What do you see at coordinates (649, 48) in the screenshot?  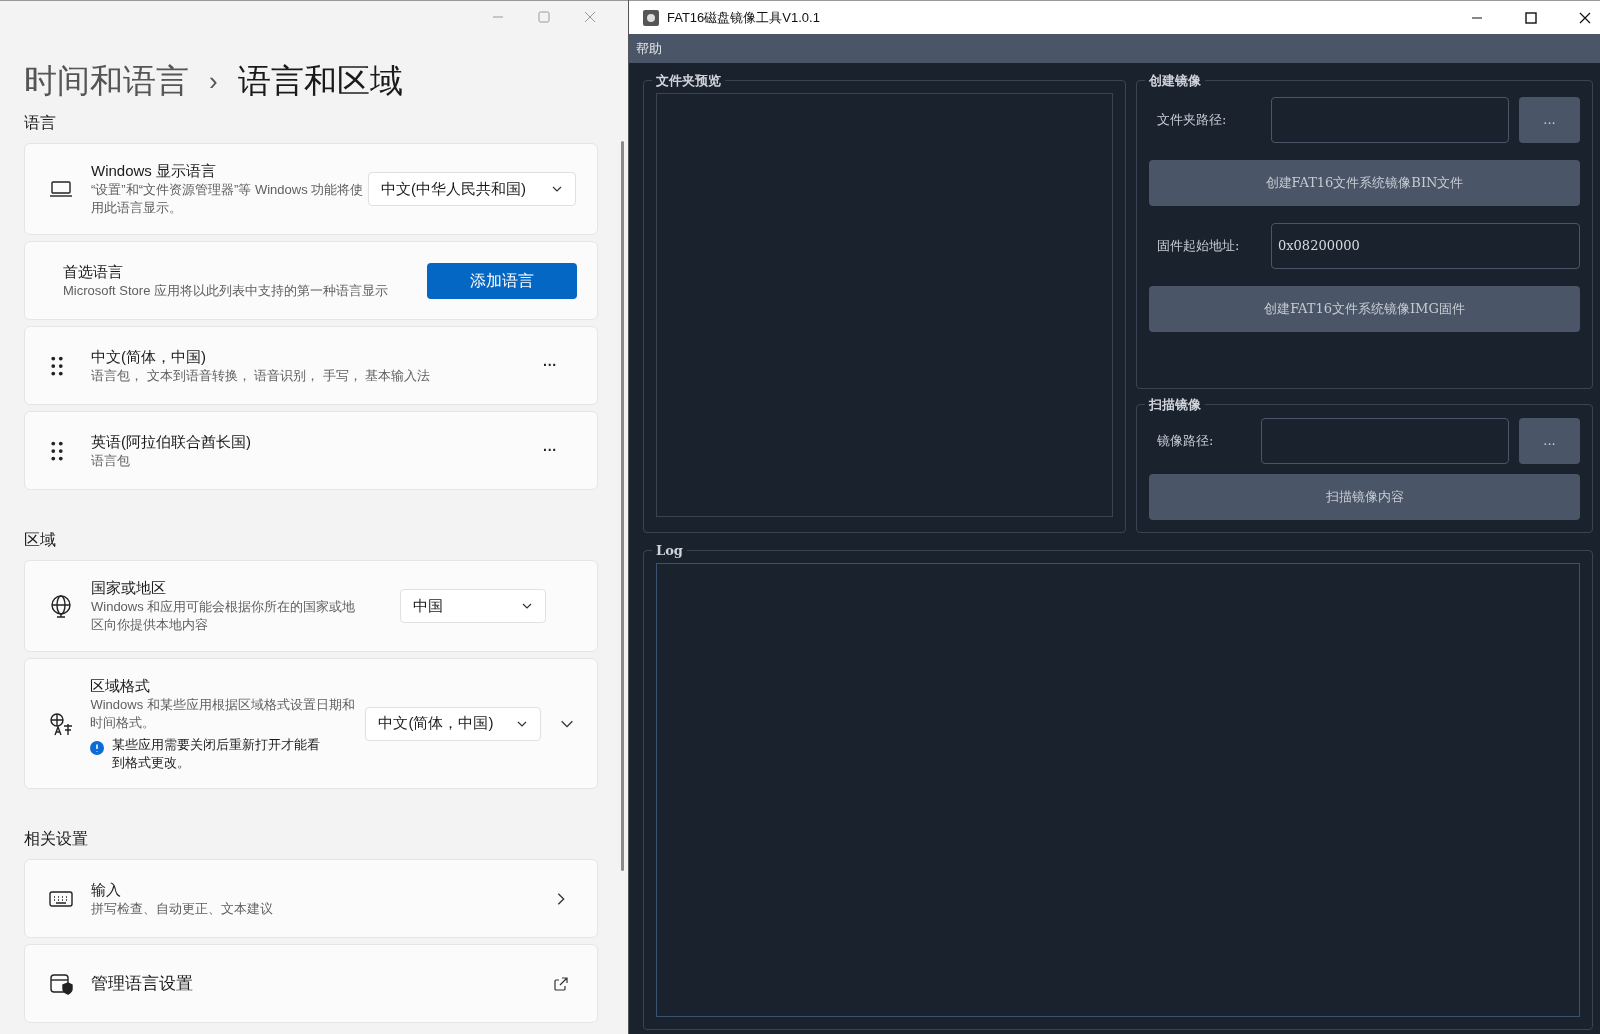 I see `menu-item: 帮助` at bounding box center [649, 48].